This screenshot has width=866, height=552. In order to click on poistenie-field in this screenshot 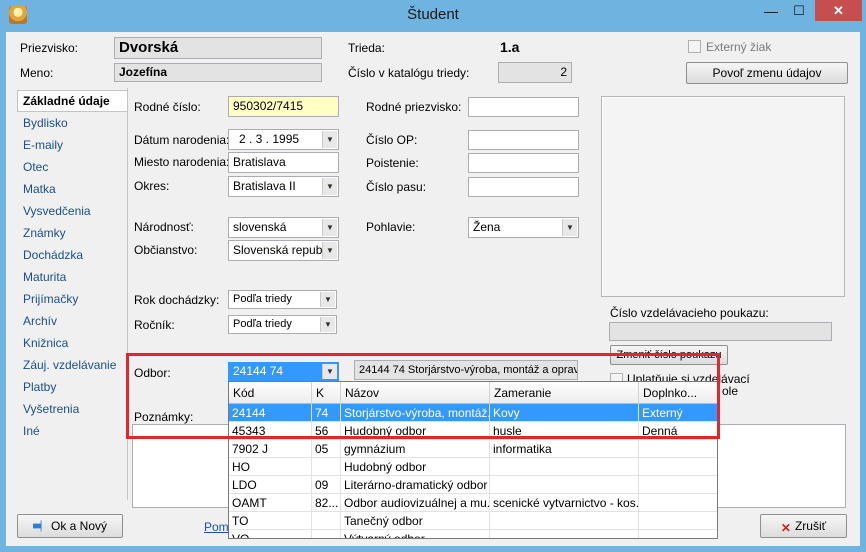, I will do `click(523, 163)`.